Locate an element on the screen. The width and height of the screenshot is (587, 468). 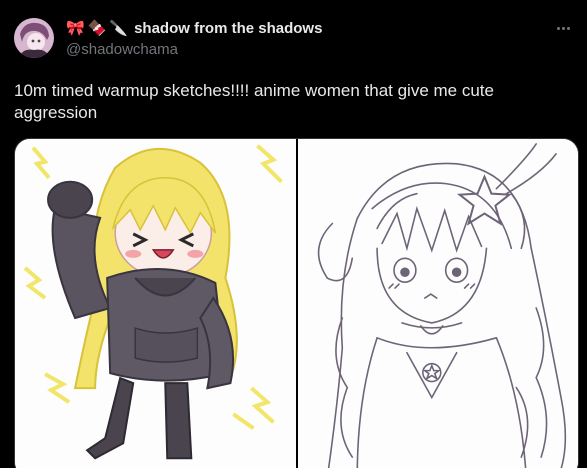
ribbon-emoji: 🎀 is located at coordinates (75, 28).